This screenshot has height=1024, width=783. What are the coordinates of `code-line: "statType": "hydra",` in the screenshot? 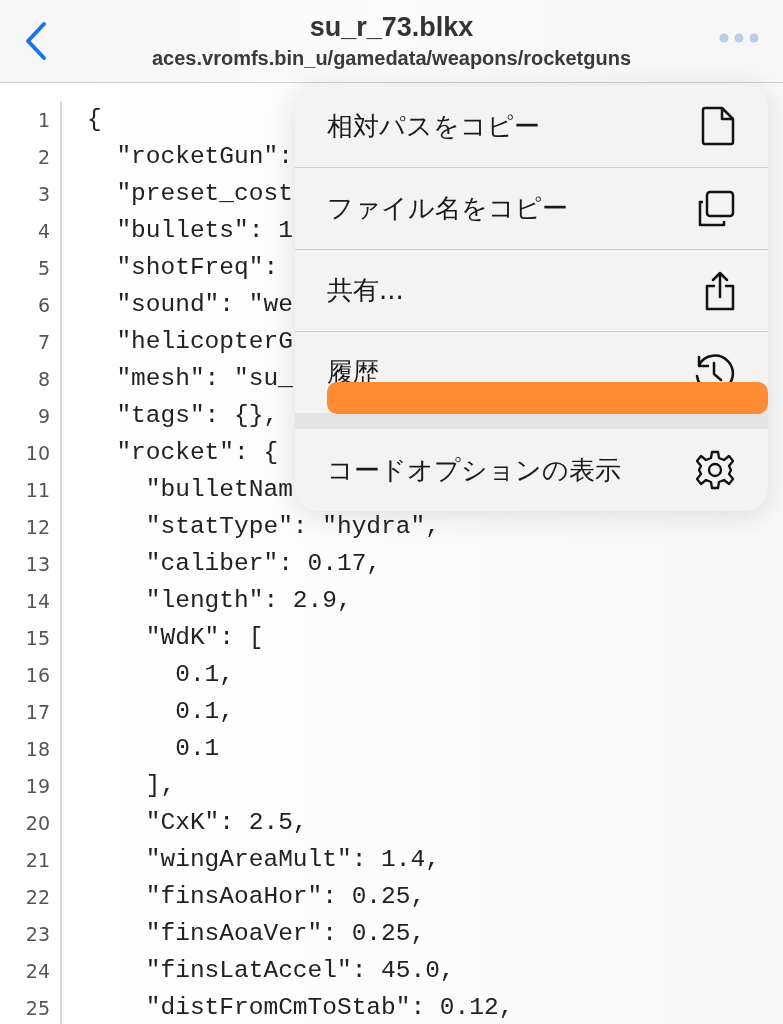 It's located at (292, 526).